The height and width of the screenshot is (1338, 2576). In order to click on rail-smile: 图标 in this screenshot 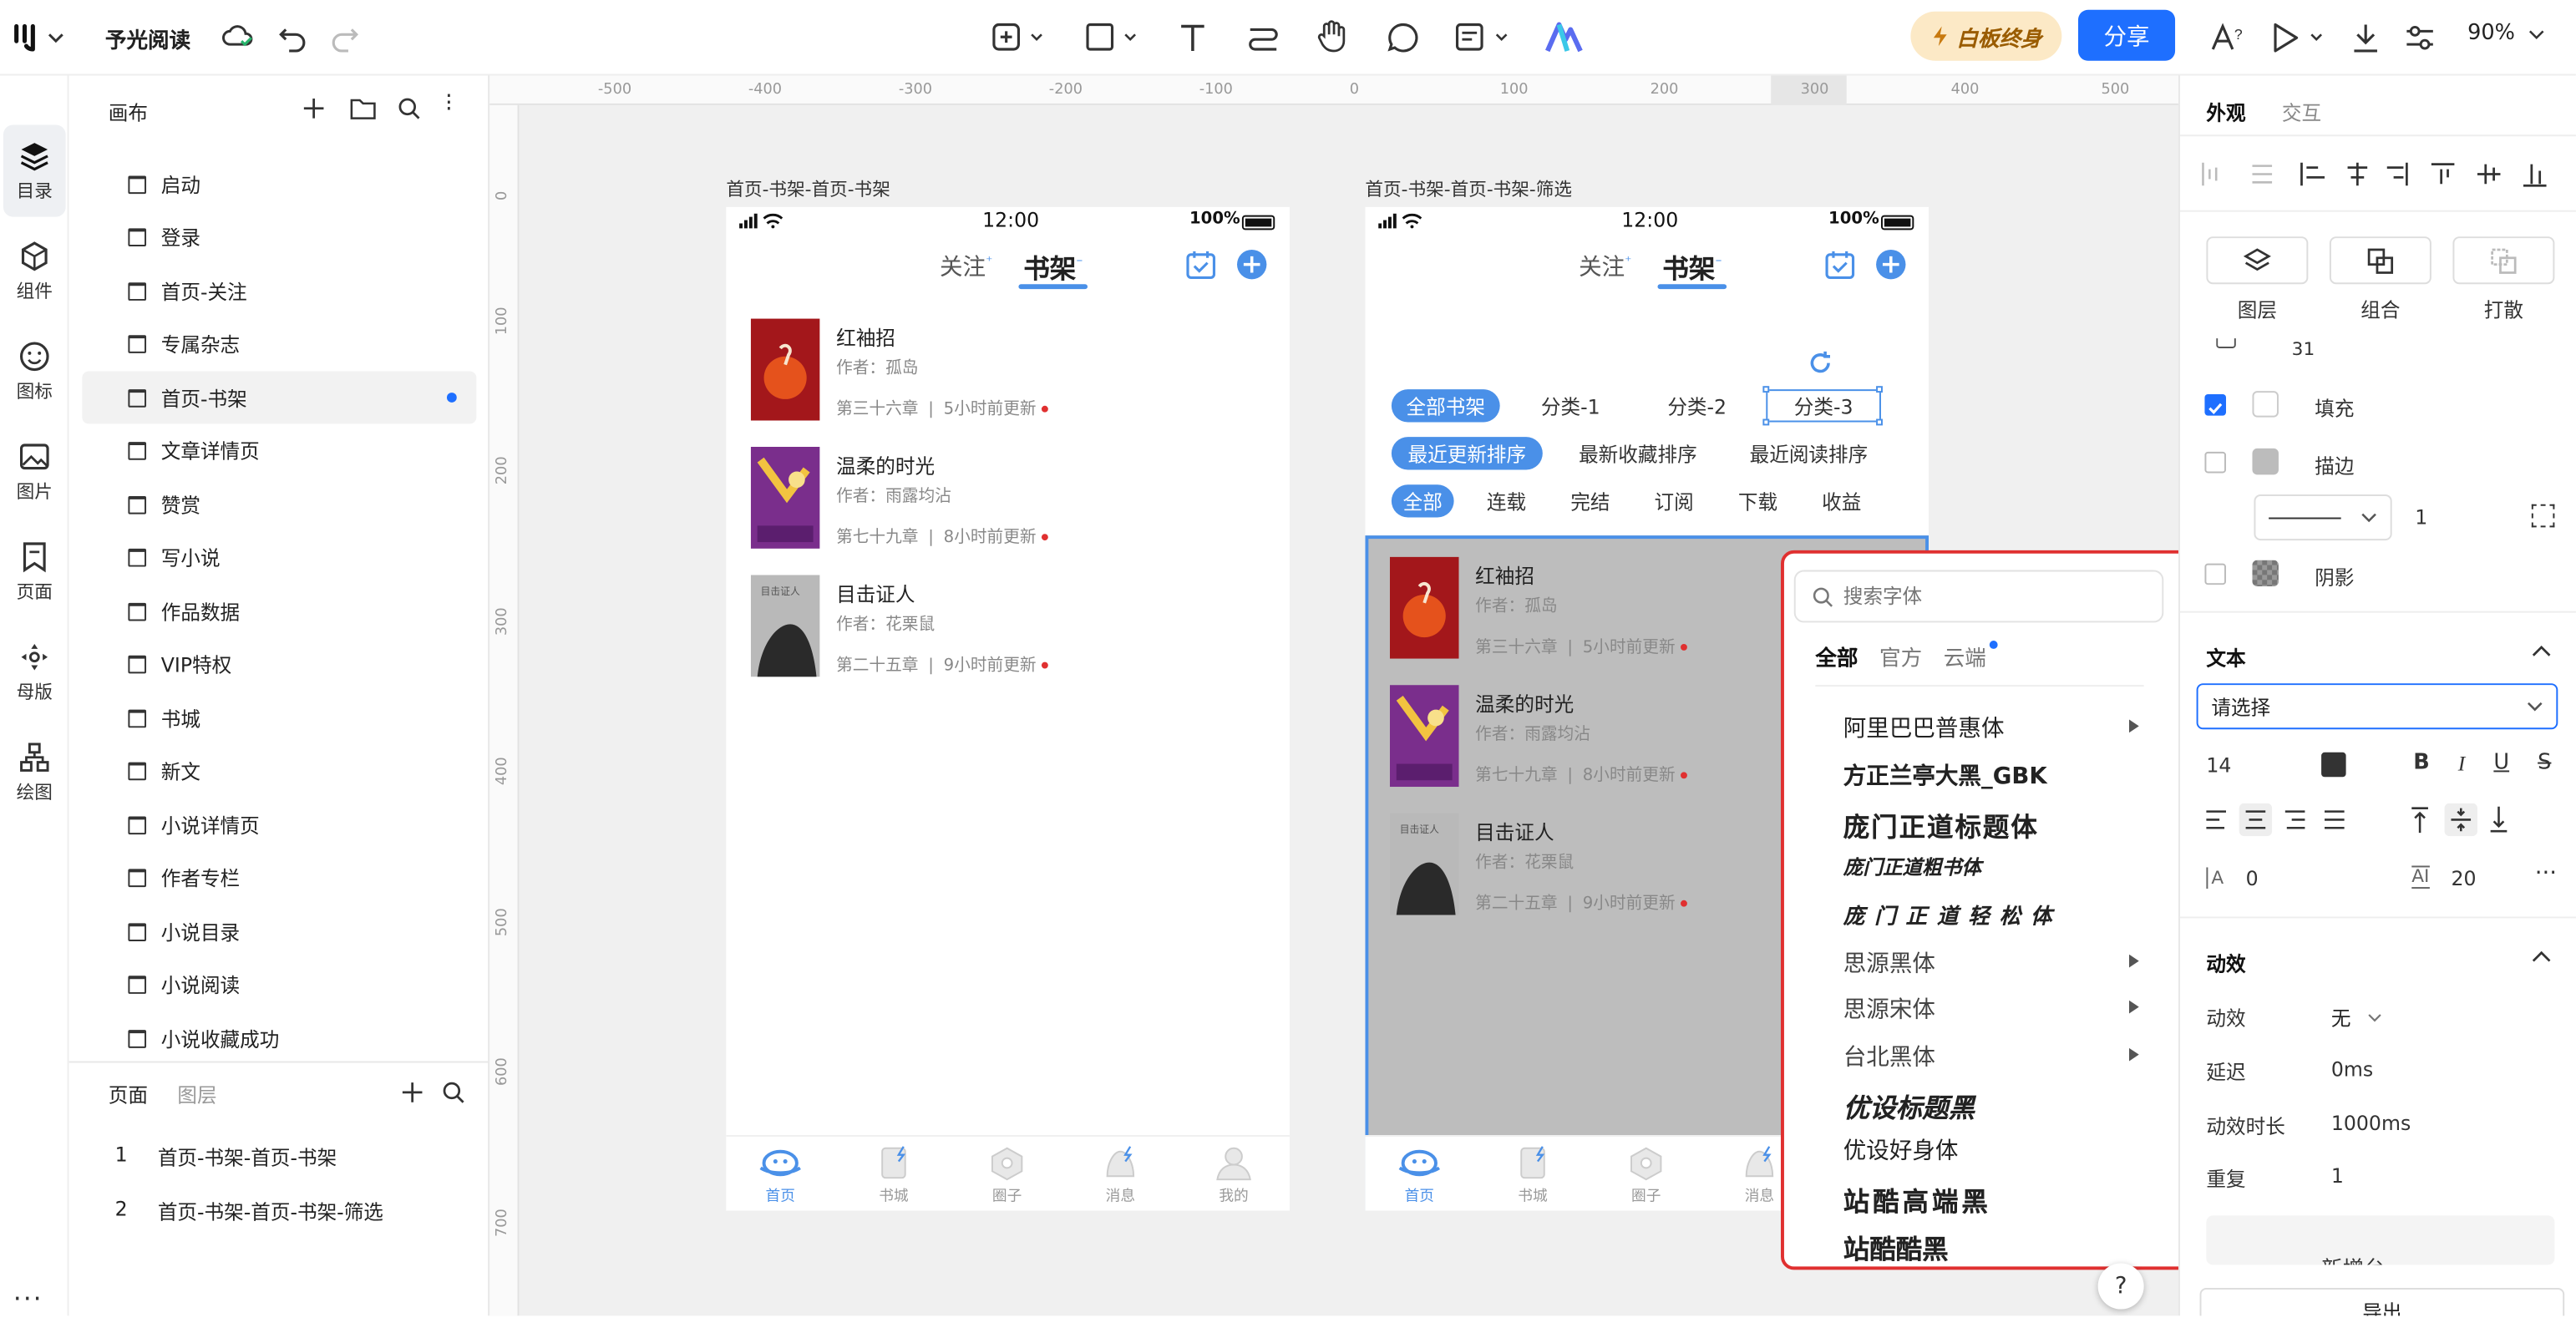, I will do `click(34, 371)`.